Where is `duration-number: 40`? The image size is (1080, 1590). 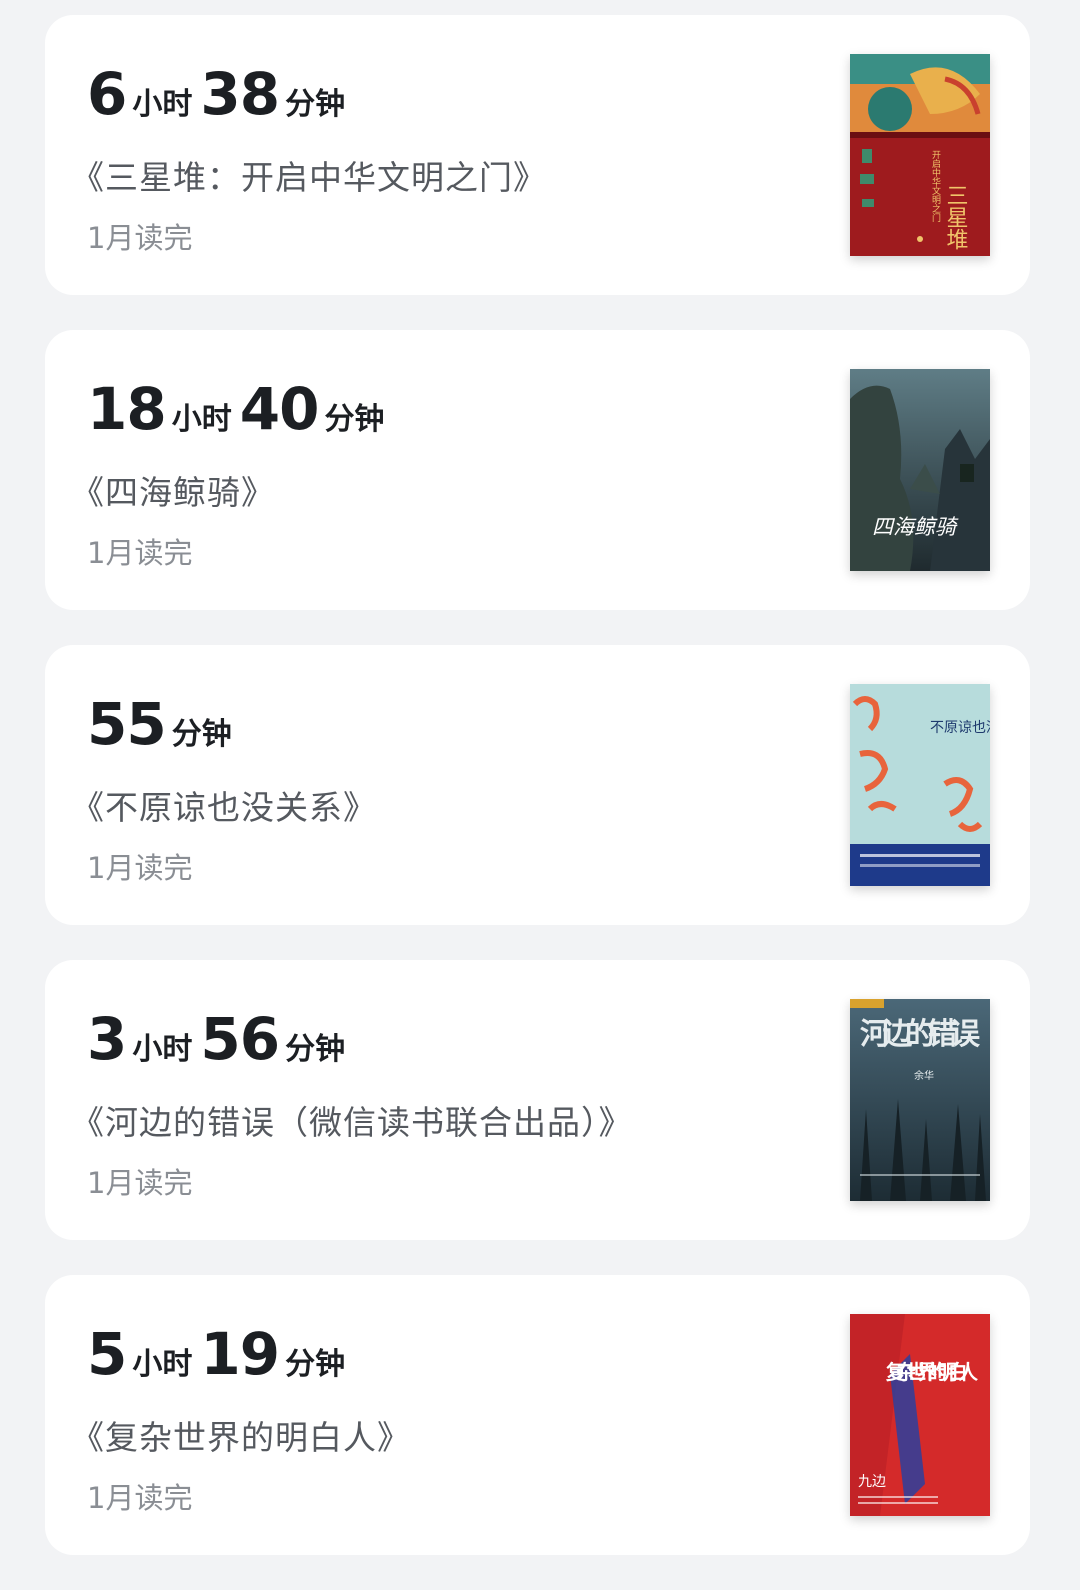 duration-number: 40 is located at coordinates (279, 409).